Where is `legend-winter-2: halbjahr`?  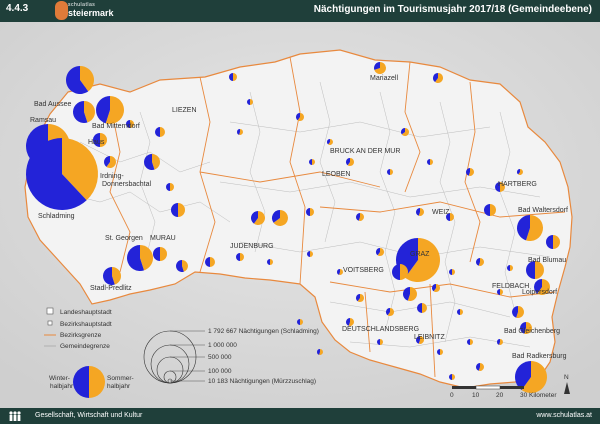 legend-winter-2: halbjahr is located at coordinates (62, 386).